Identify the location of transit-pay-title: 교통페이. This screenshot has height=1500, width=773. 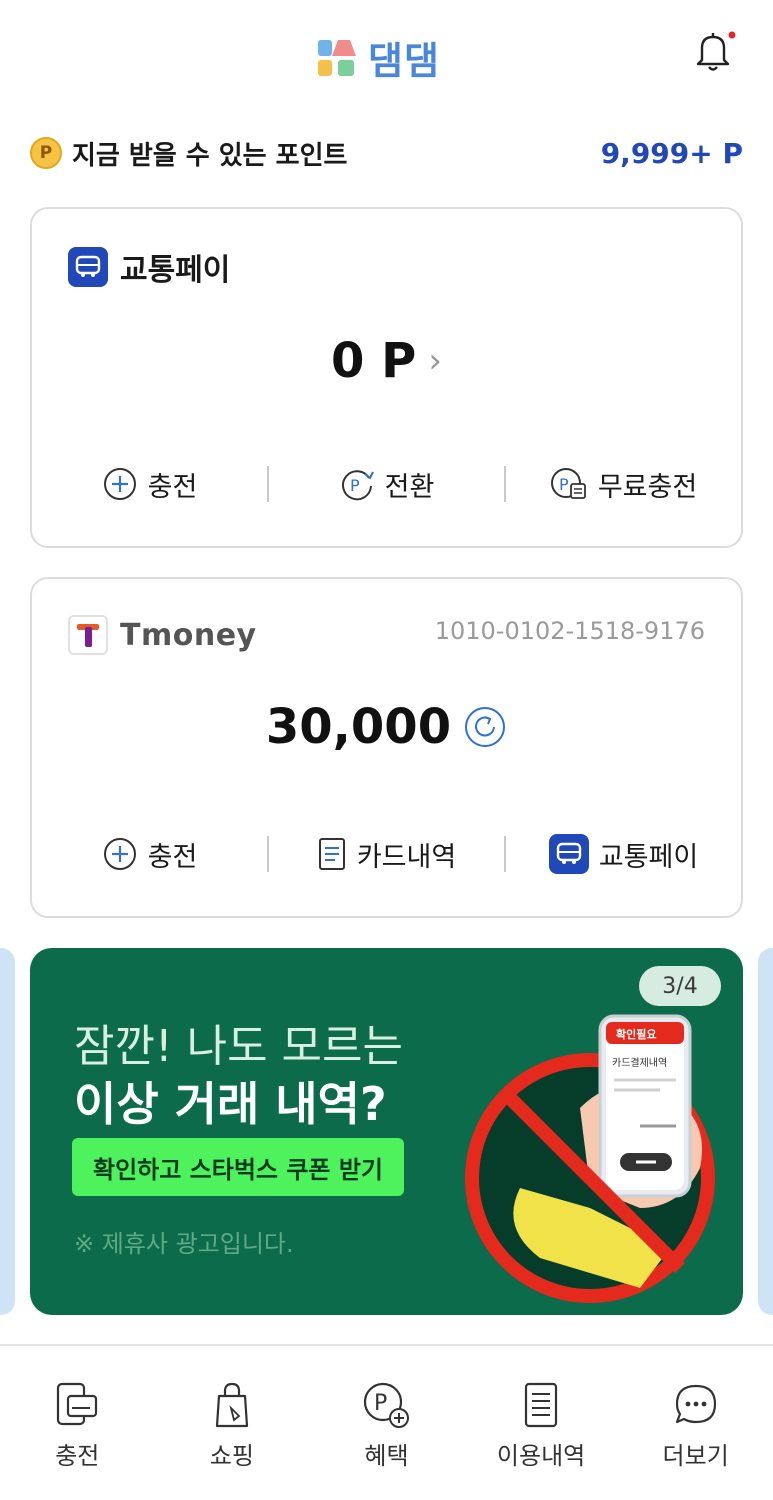
(175, 270).